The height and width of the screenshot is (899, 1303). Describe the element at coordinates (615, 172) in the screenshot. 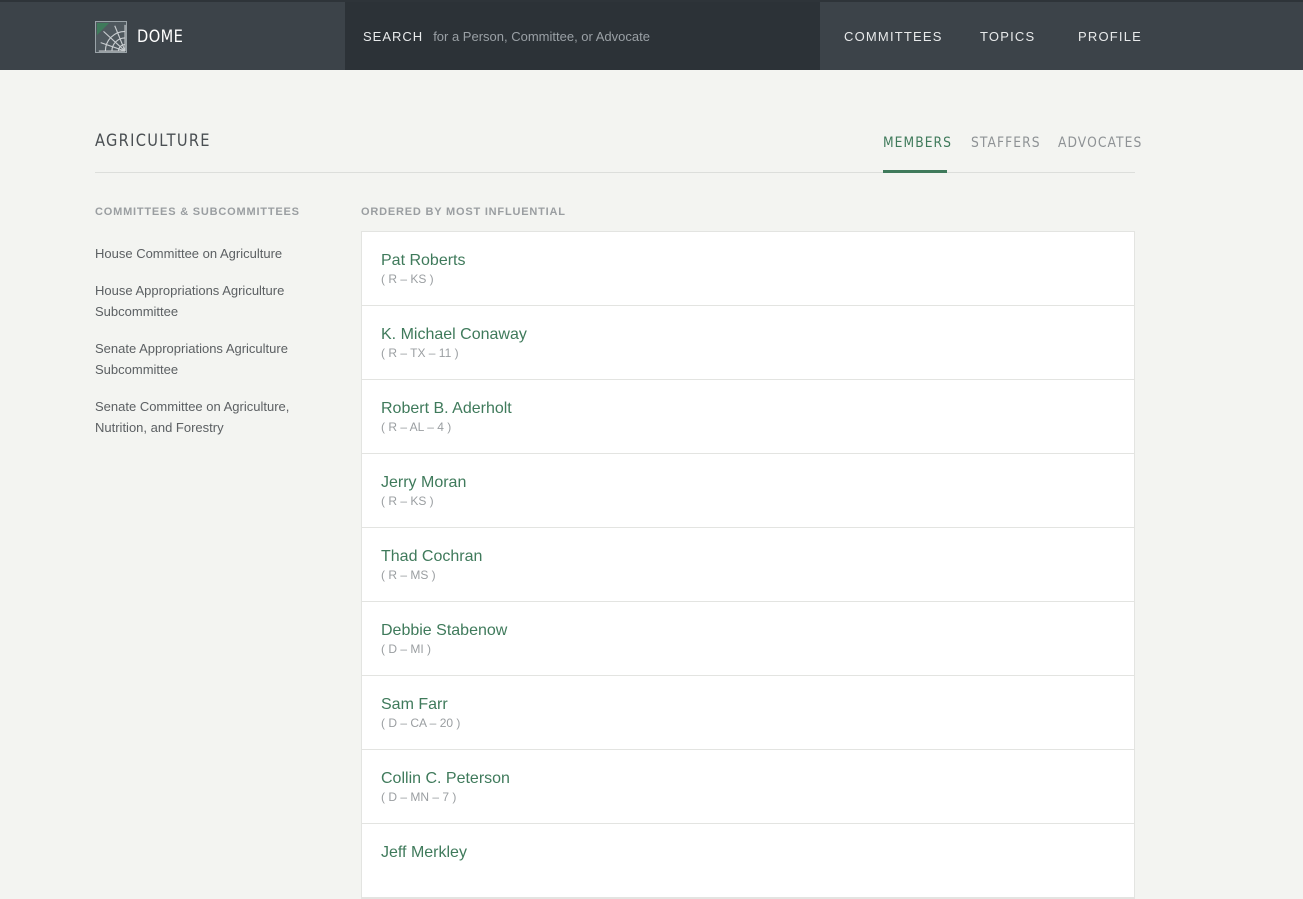

I see `tabs-divider` at that location.